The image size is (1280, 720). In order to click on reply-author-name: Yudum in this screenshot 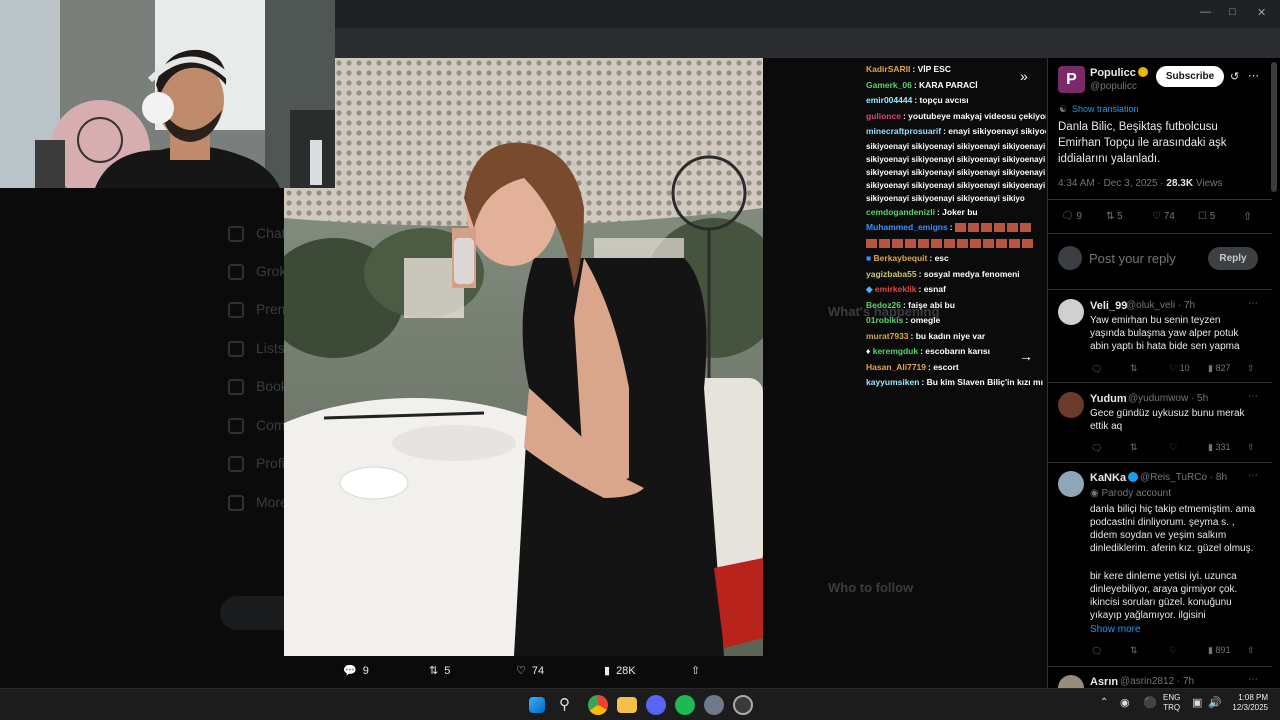, I will do `click(1108, 399)`.